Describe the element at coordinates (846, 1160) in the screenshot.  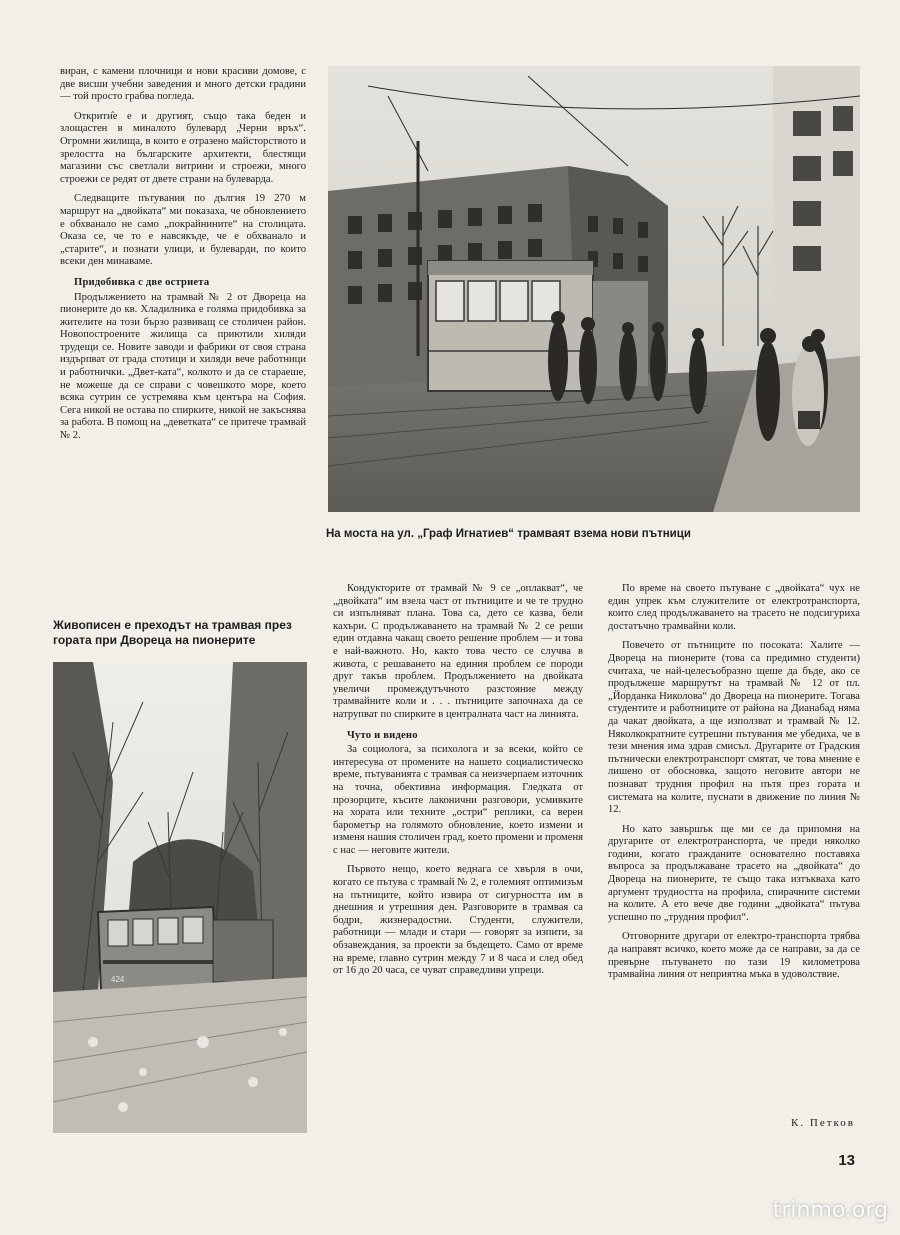
I see `page-number: 13` at that location.